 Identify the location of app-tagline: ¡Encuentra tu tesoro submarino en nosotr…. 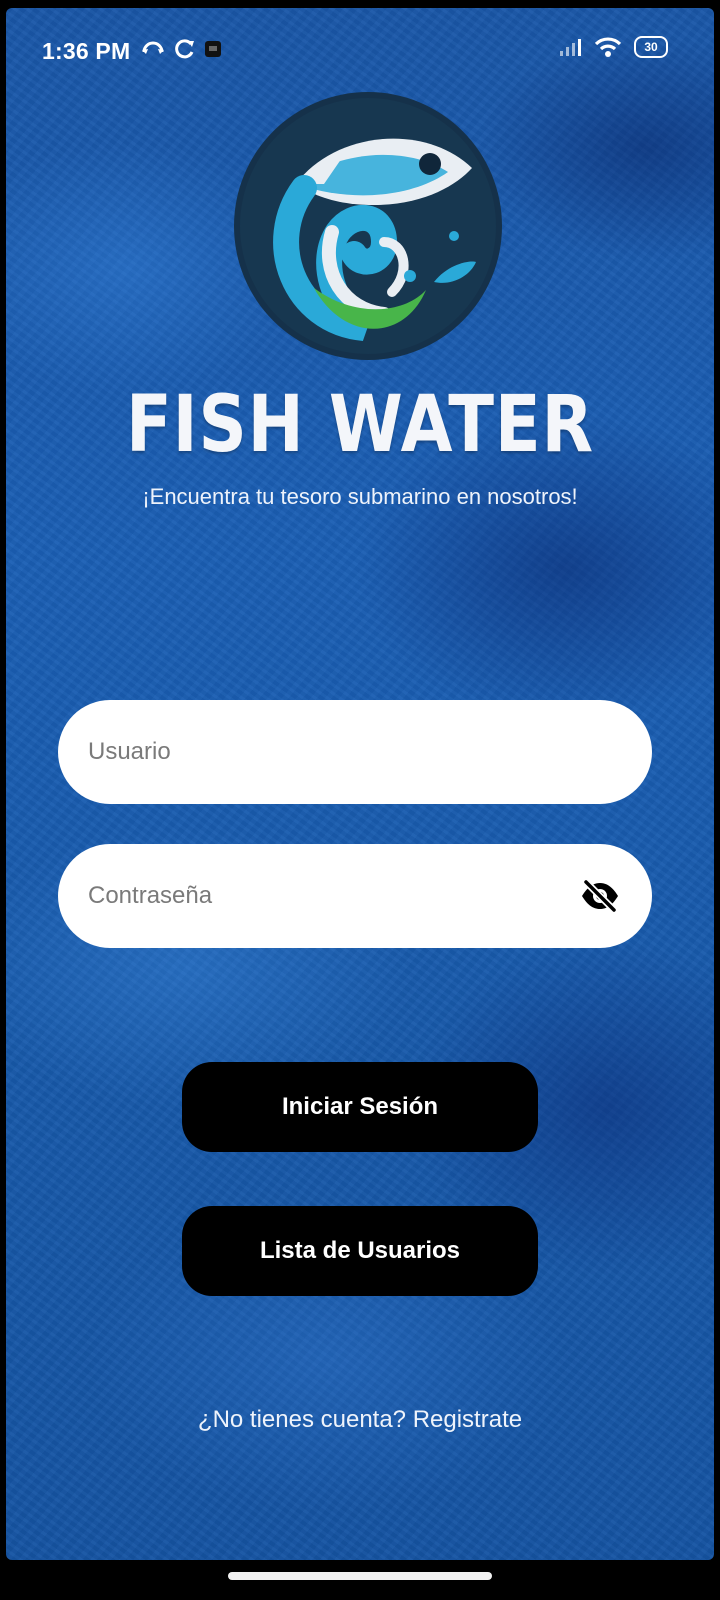
(360, 496).